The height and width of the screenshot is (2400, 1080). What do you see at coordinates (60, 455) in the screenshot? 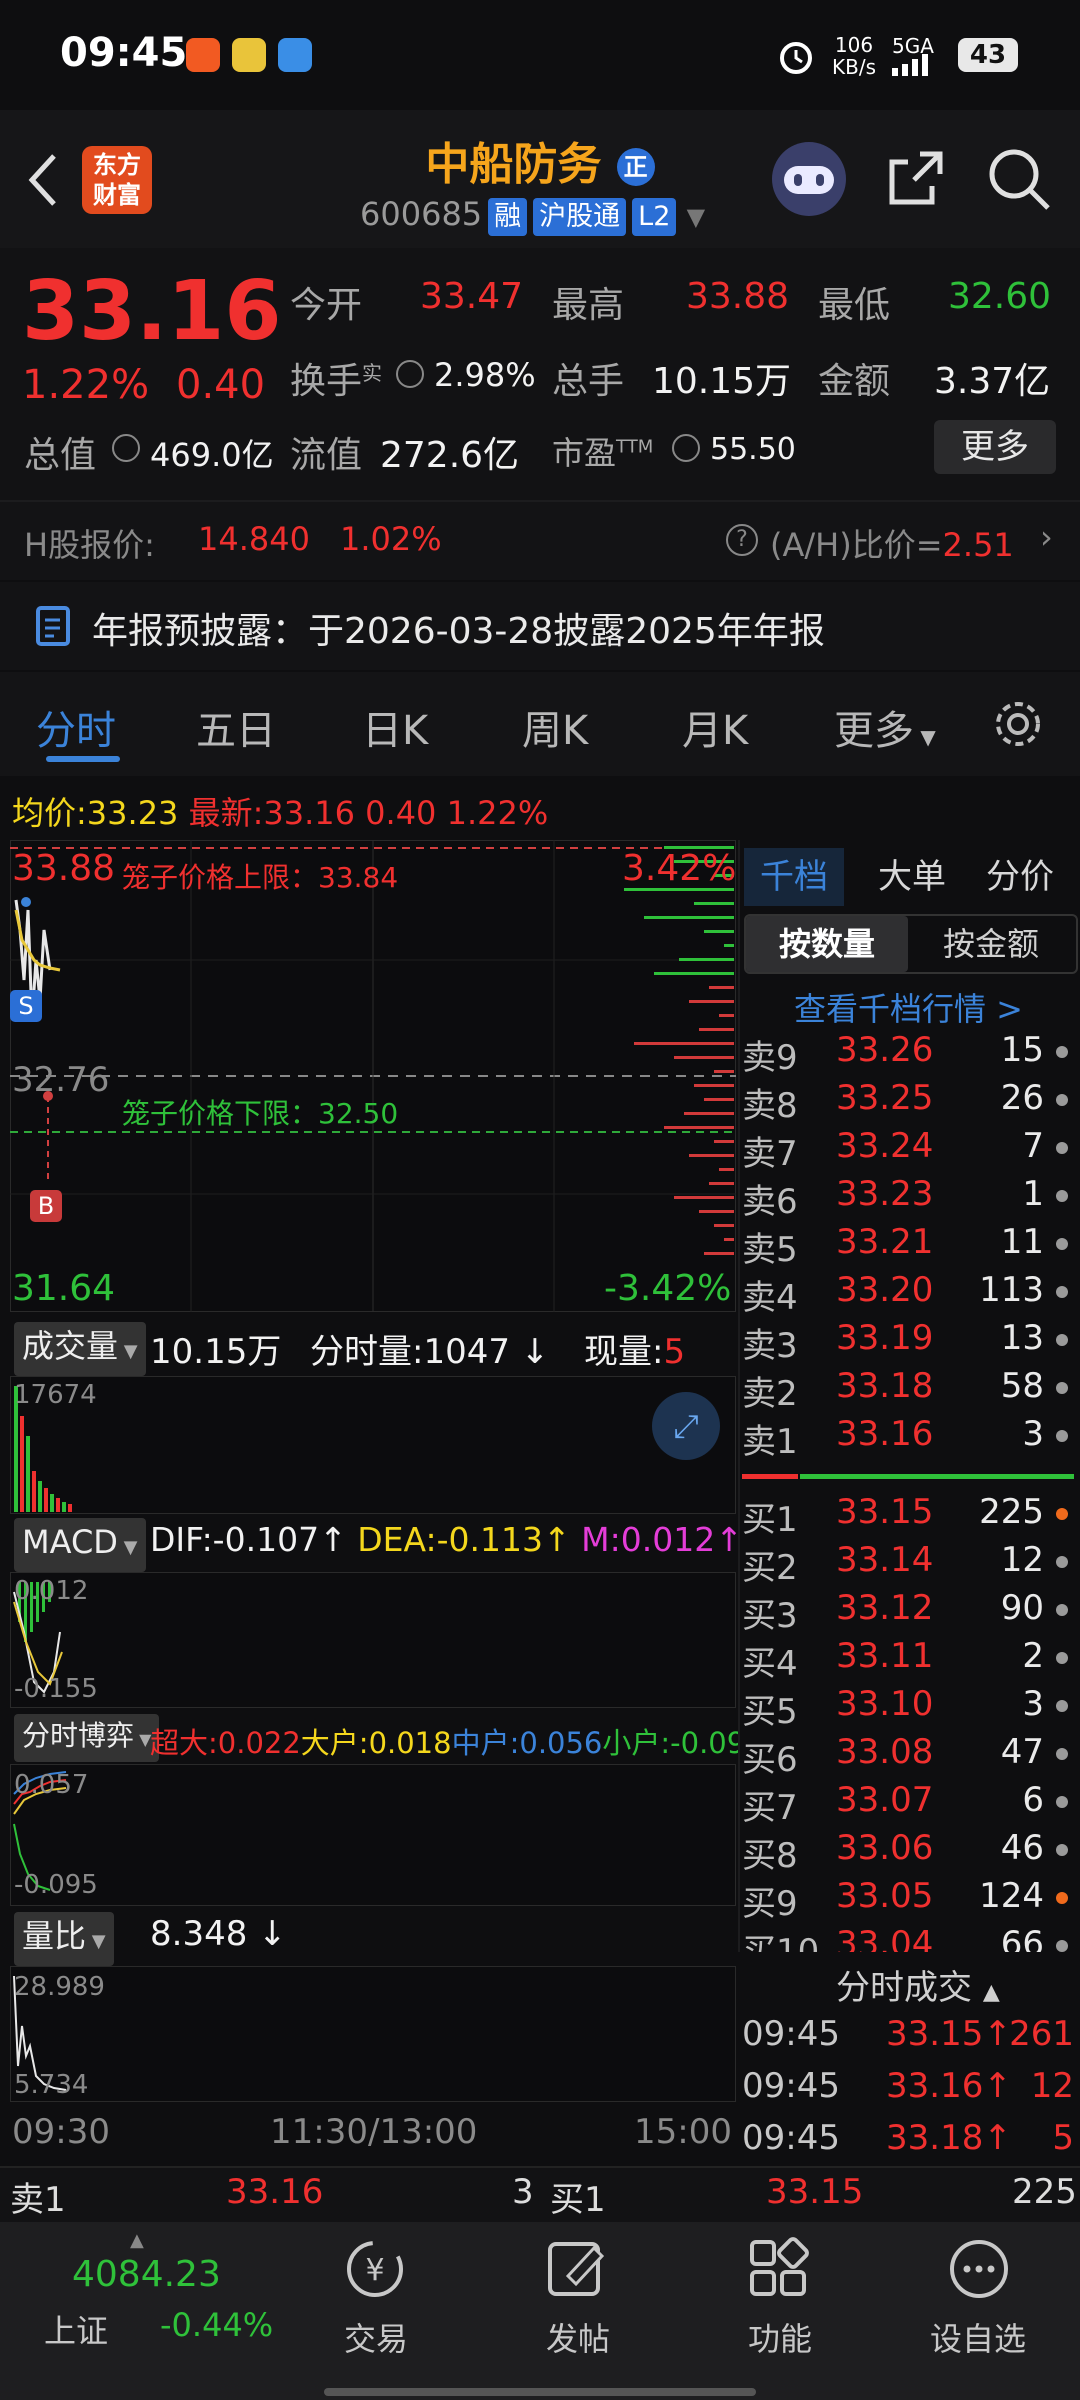
I see `mktcap-label: 总值` at bounding box center [60, 455].